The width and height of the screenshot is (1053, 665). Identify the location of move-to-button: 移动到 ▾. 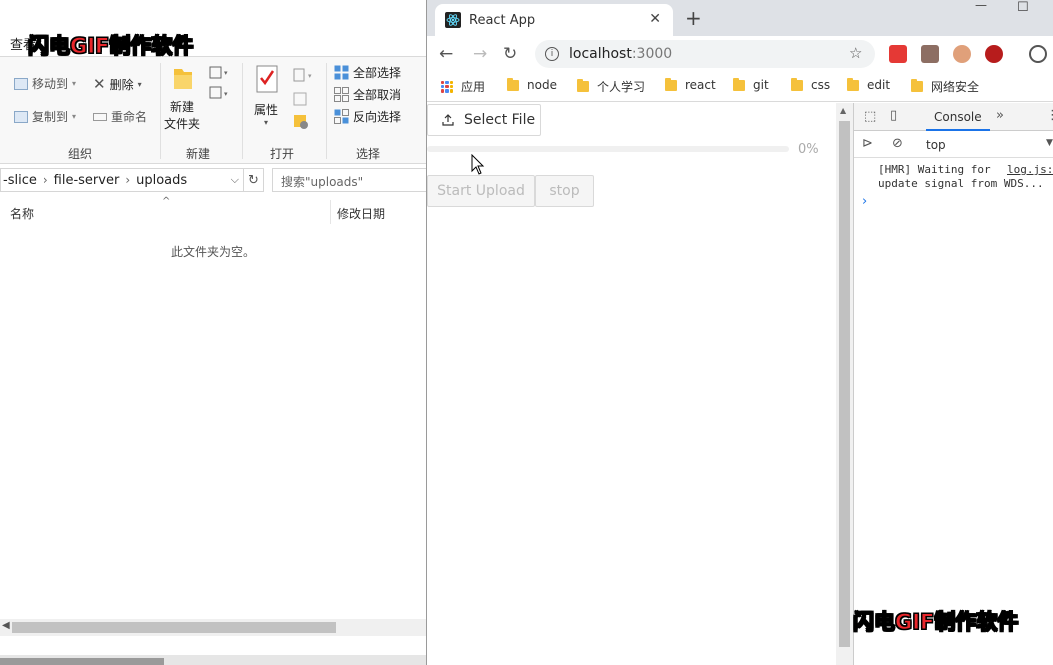
(45, 83).